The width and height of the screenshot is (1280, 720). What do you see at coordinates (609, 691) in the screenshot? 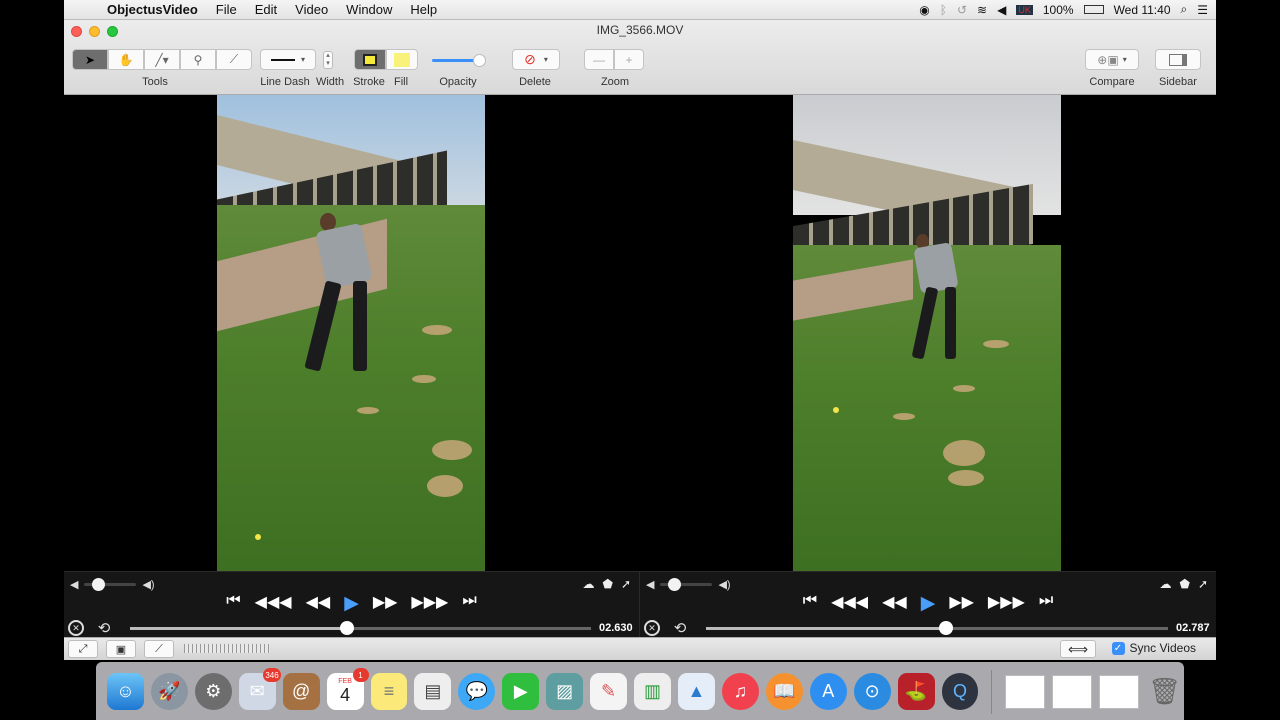
I see `pages-icon: ✎` at bounding box center [609, 691].